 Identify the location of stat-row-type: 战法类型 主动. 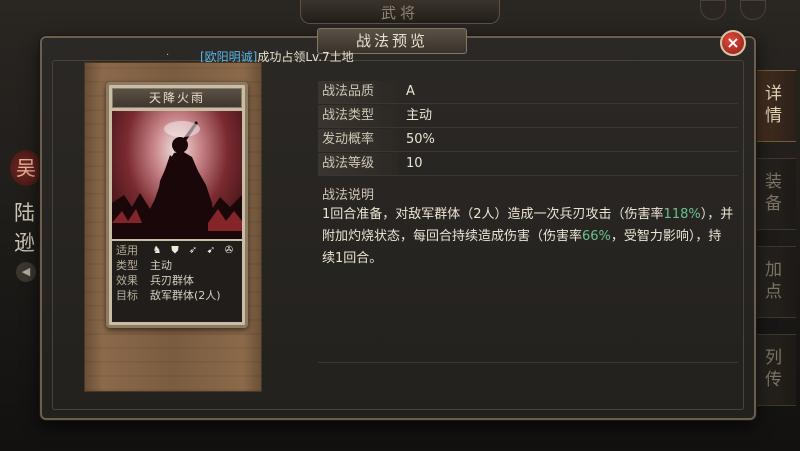
(528, 116).